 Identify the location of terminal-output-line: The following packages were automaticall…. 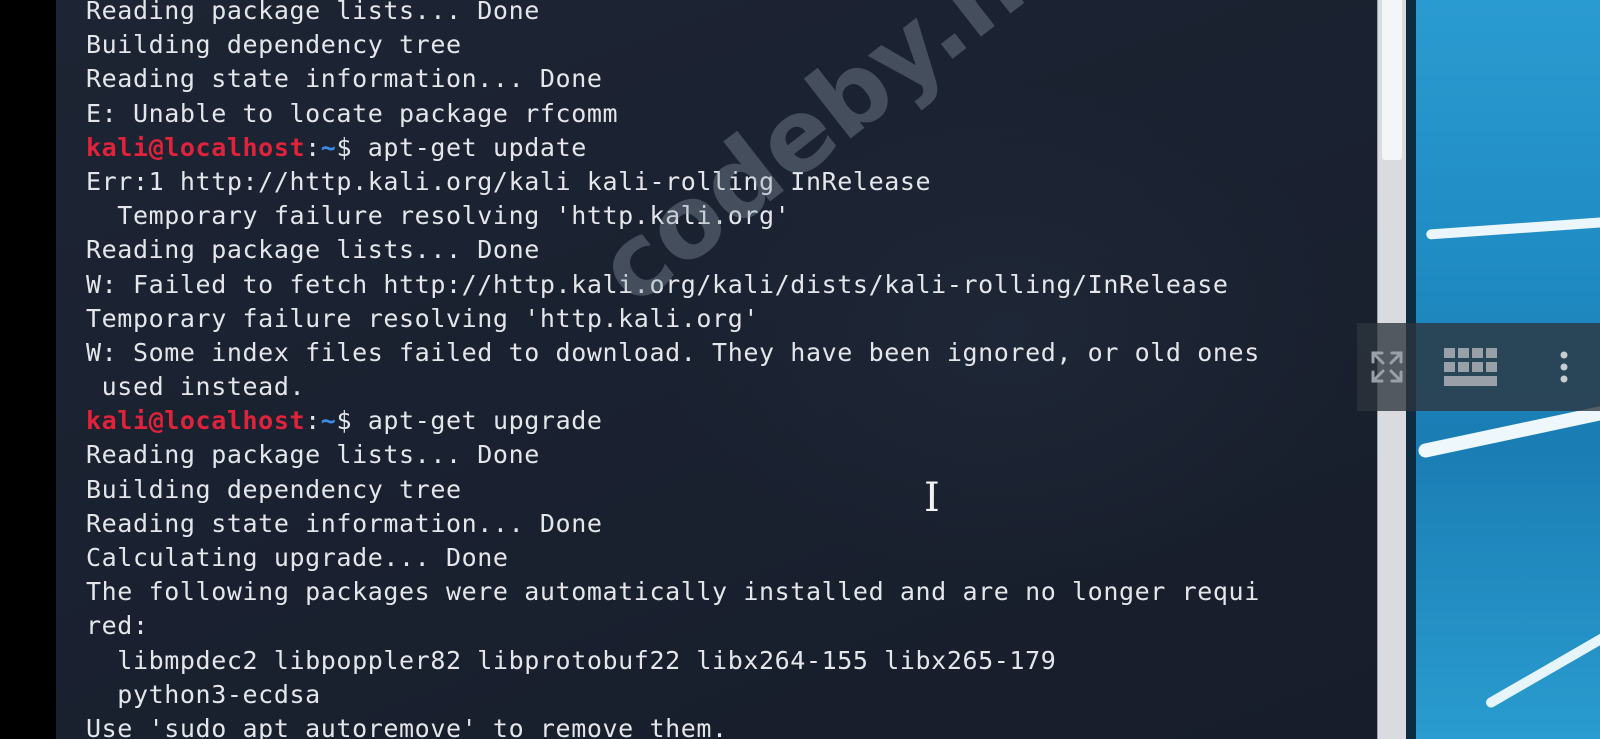
(673, 592).